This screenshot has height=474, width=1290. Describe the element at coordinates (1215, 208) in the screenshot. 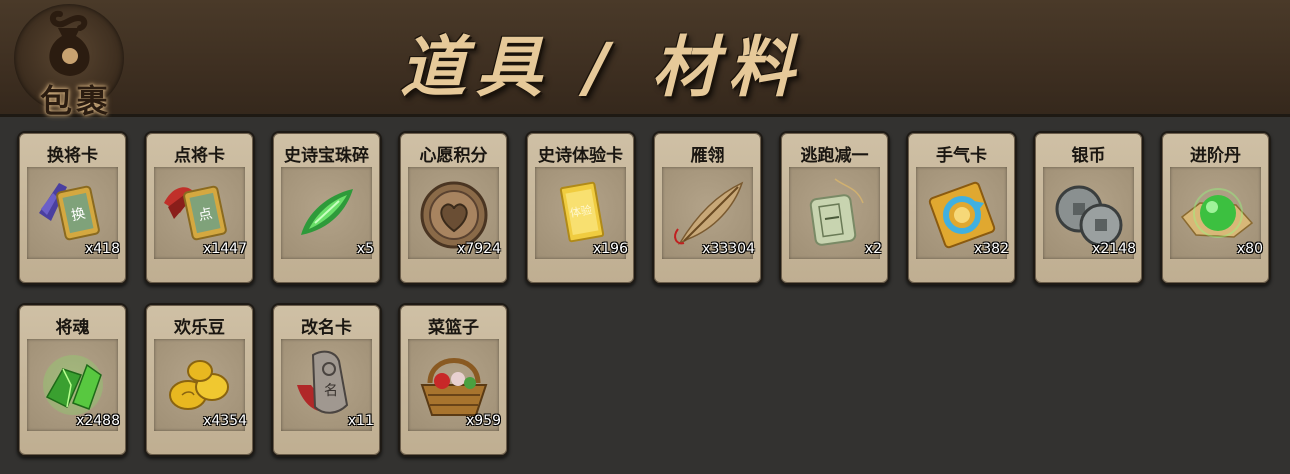

I see `item-card: 进阶丹 x80` at that location.